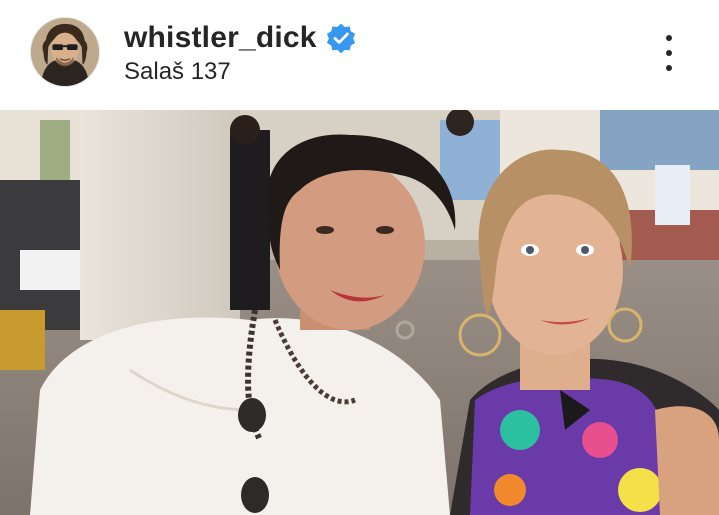 This screenshot has width=719, height=515. What do you see at coordinates (341, 38) in the screenshot?
I see `verified-badge-icon` at bounding box center [341, 38].